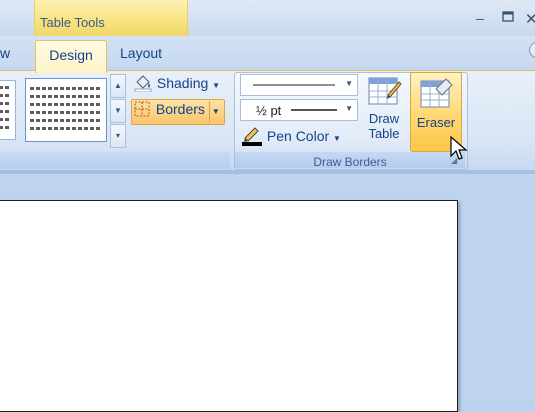 The height and width of the screenshot is (412, 535). I want to click on pen-color-label: Pen Color, so click(298, 136).